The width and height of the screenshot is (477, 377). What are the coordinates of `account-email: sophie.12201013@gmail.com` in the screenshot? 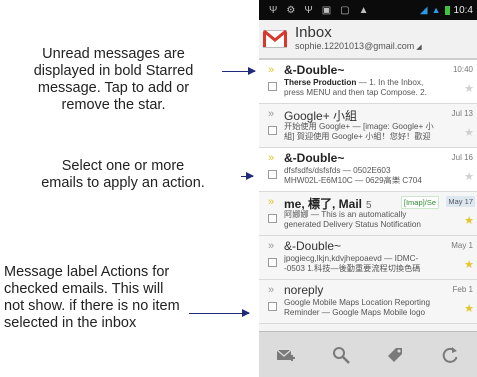 It's located at (355, 46).